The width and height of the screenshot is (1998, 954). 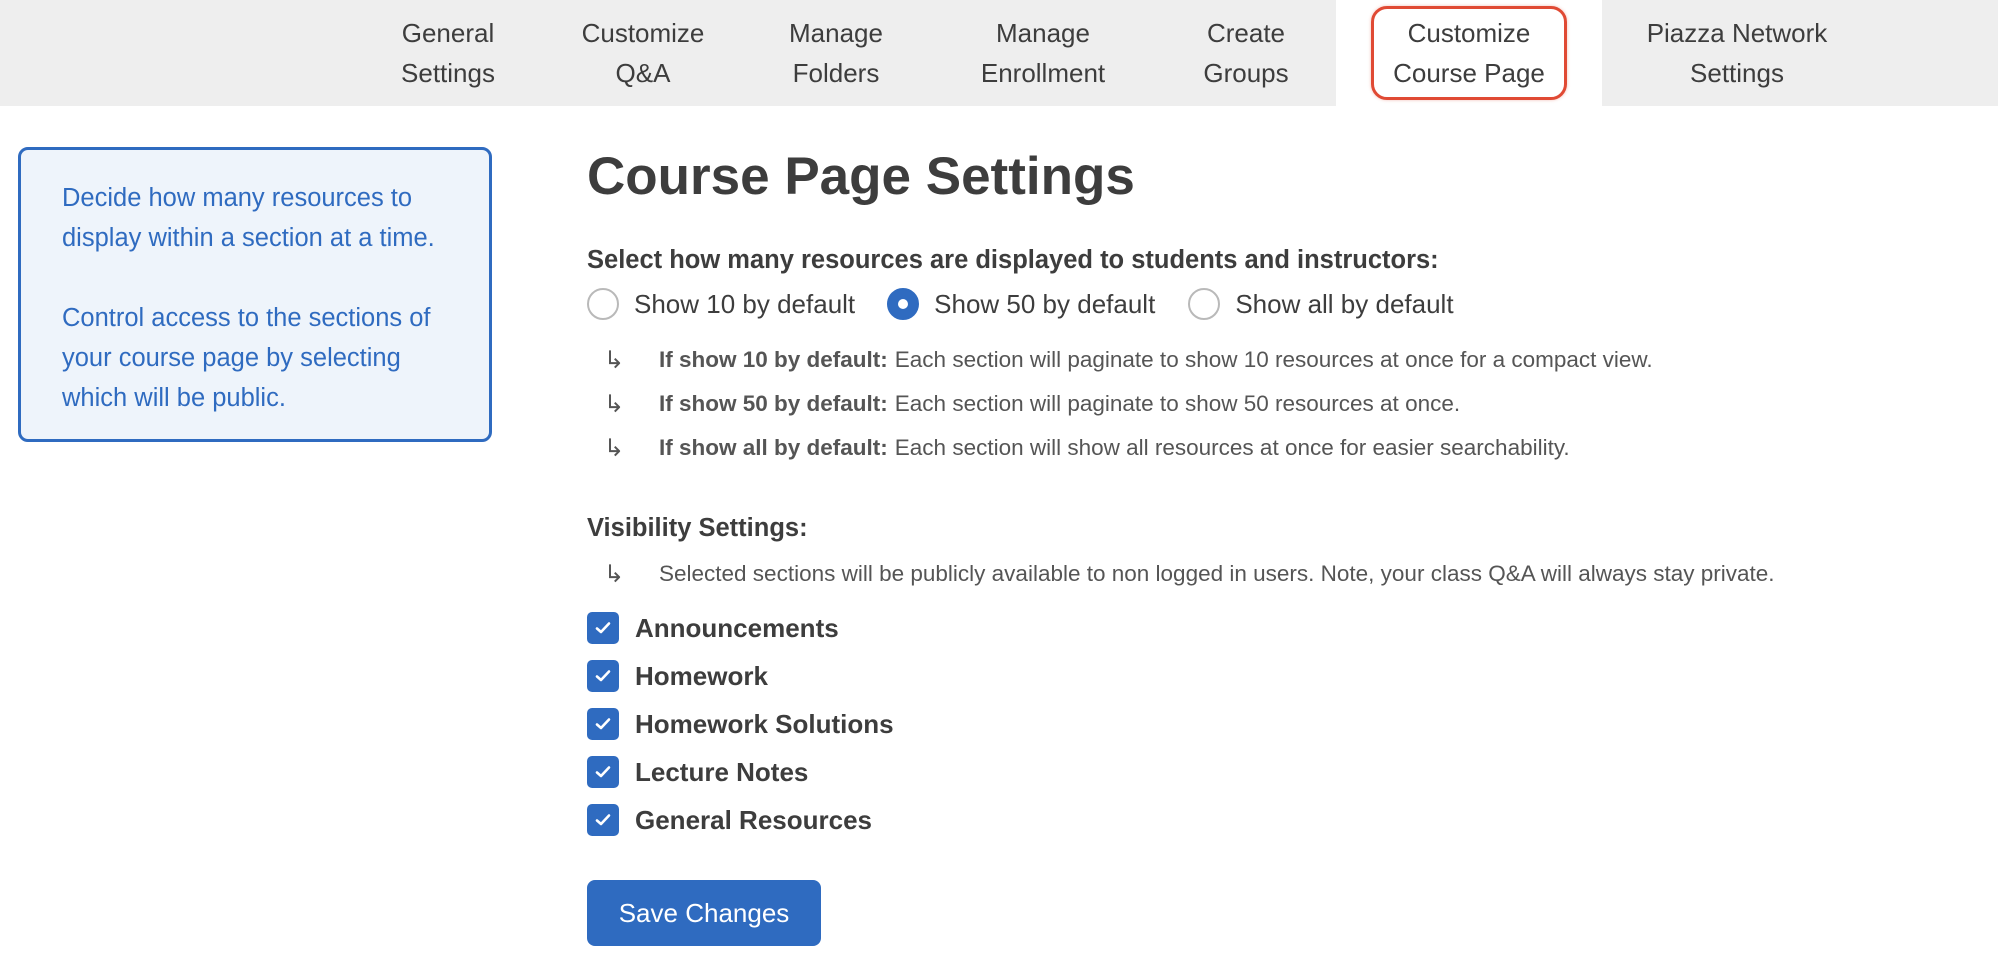 What do you see at coordinates (697, 528) in the screenshot?
I see `visibility-settings-label: Visibility Settings:` at bounding box center [697, 528].